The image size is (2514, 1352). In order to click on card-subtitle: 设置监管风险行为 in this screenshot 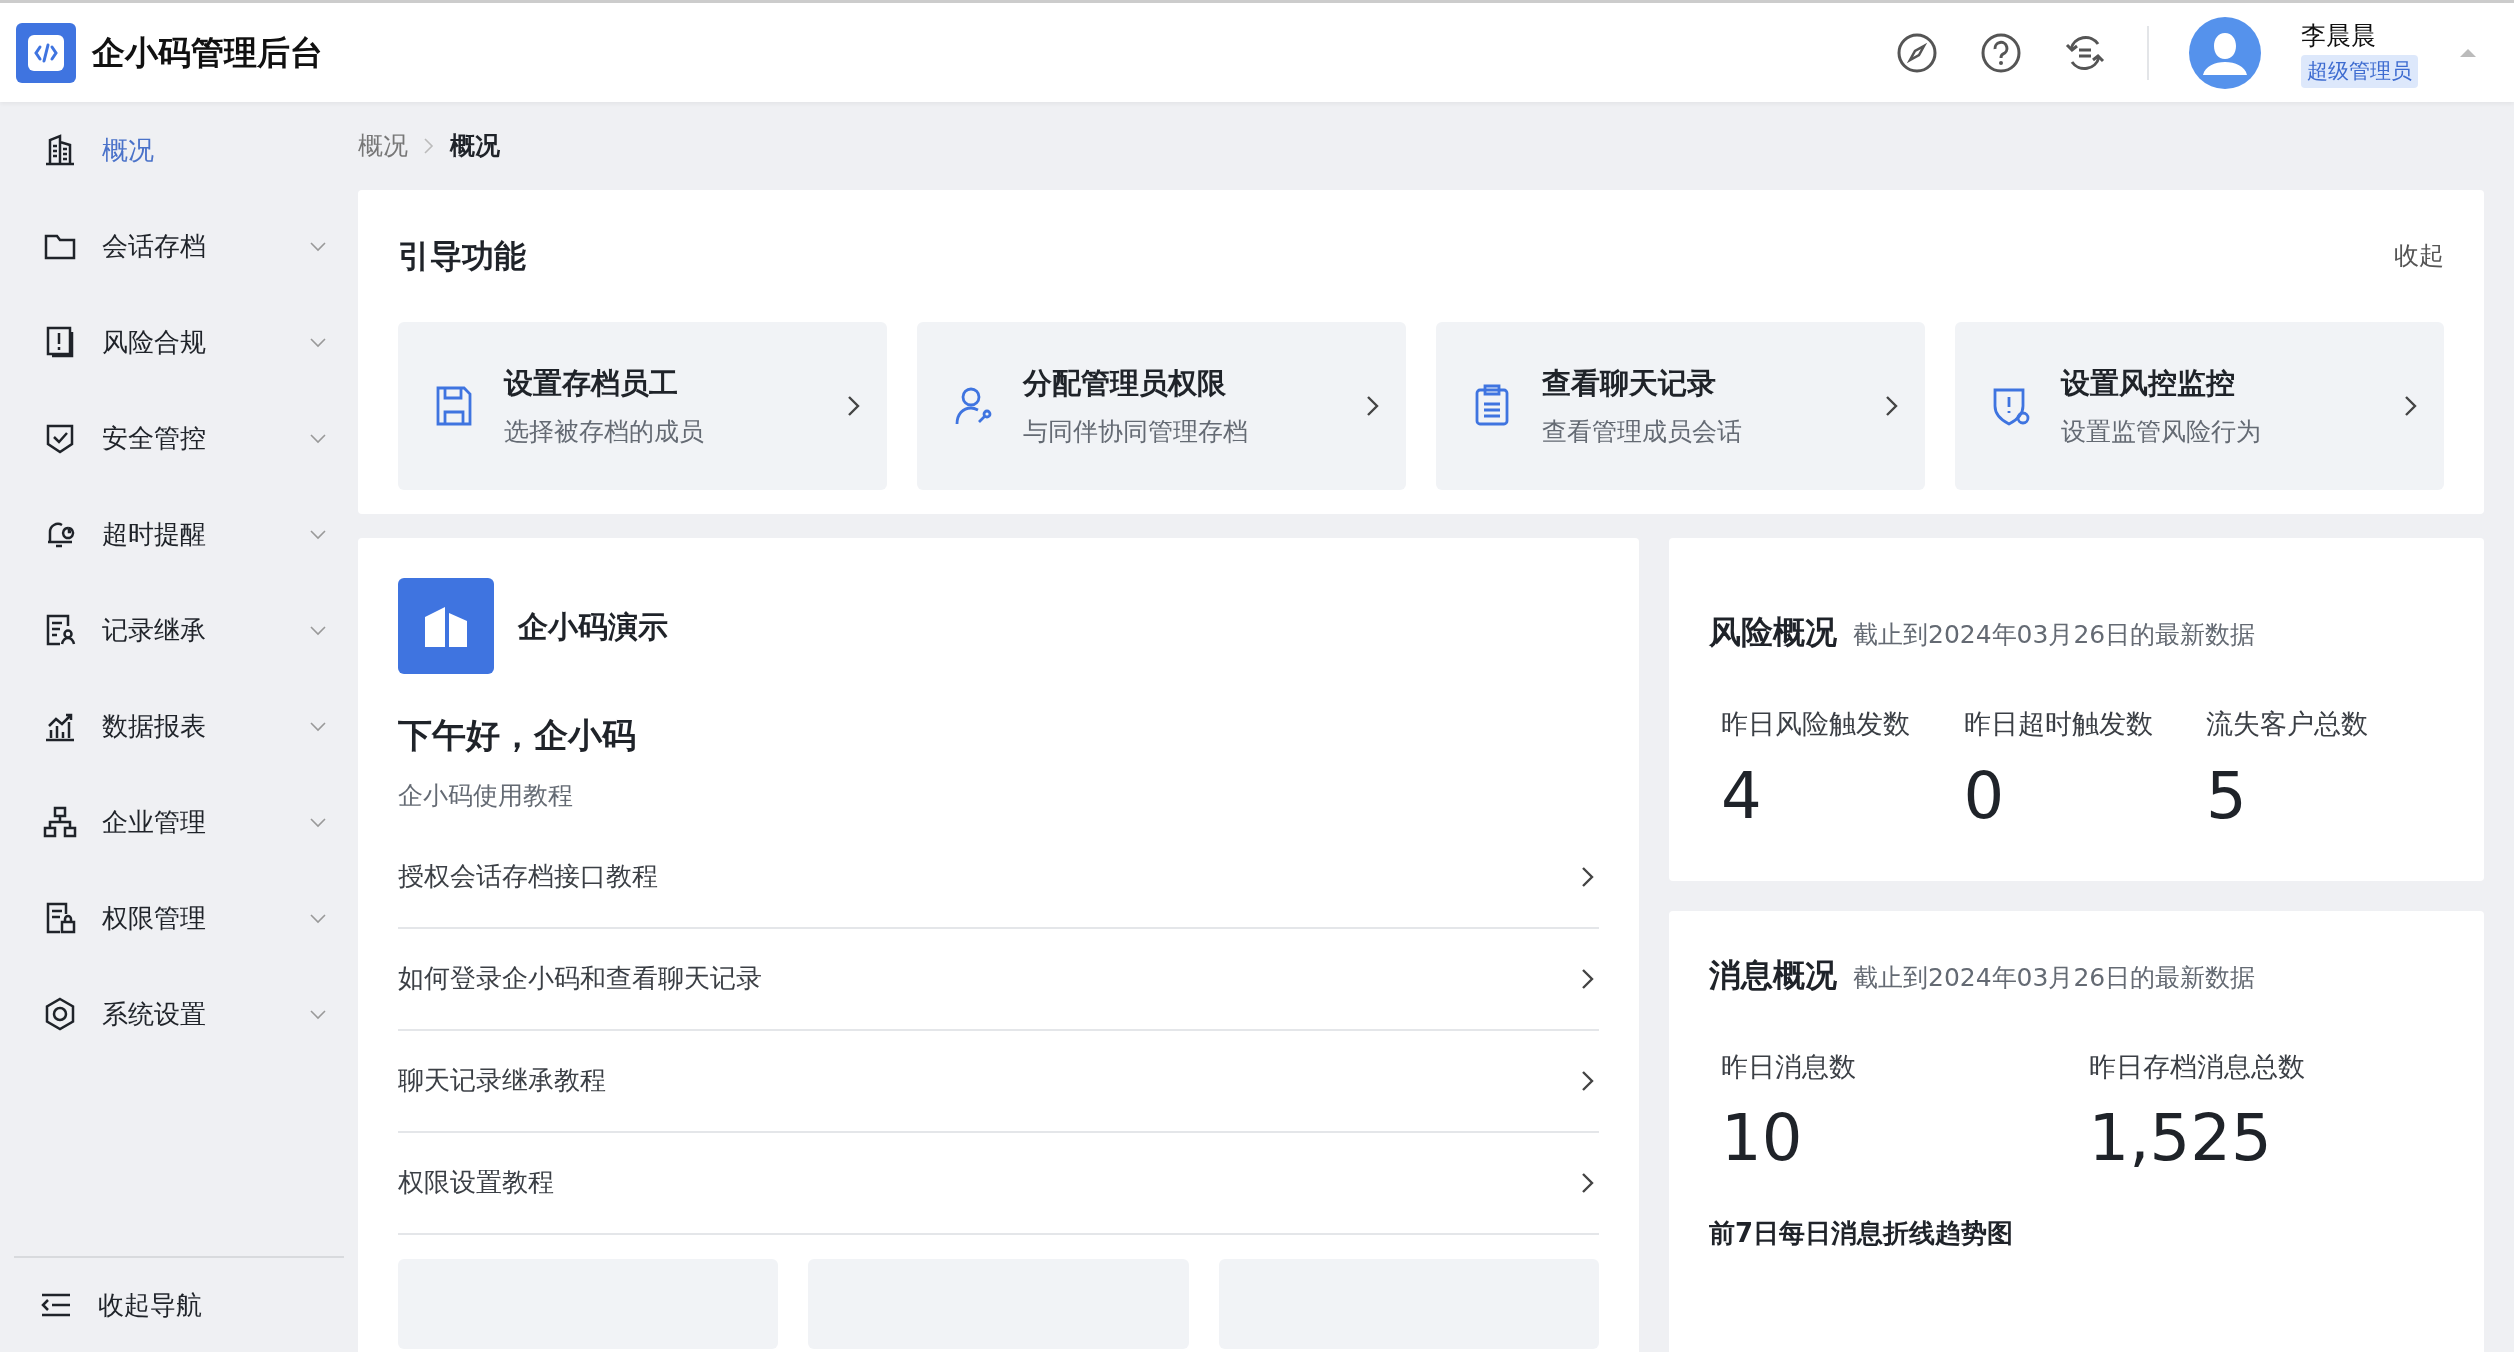, I will do `click(2161, 432)`.